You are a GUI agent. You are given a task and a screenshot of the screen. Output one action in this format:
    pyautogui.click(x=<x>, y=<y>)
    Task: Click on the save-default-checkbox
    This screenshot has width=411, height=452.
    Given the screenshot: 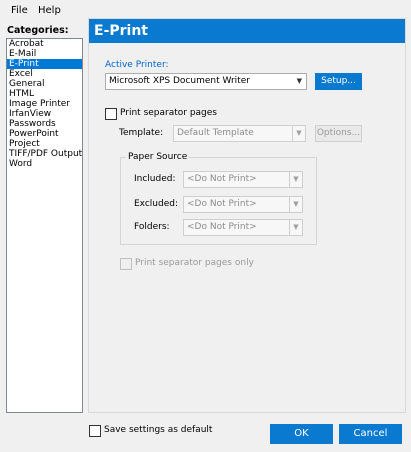 What is the action you would take?
    pyautogui.click(x=95, y=431)
    